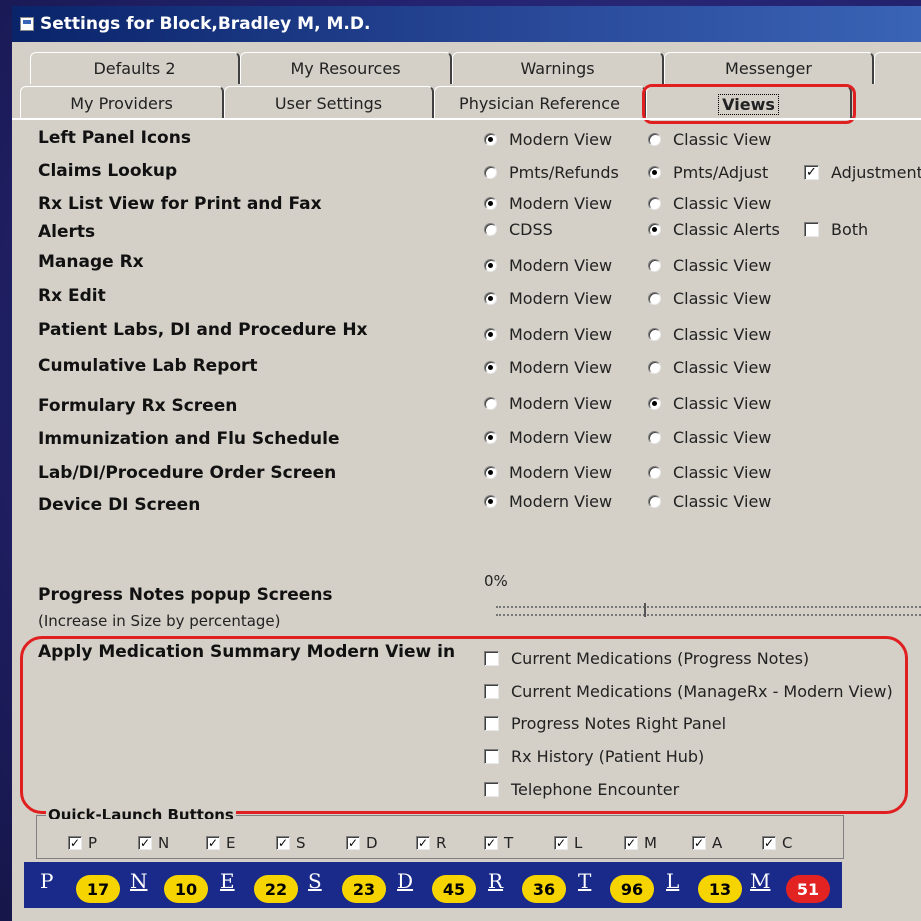 This screenshot has width=921, height=921. What do you see at coordinates (491, 658) in the screenshot?
I see `checkbox-icon` at bounding box center [491, 658].